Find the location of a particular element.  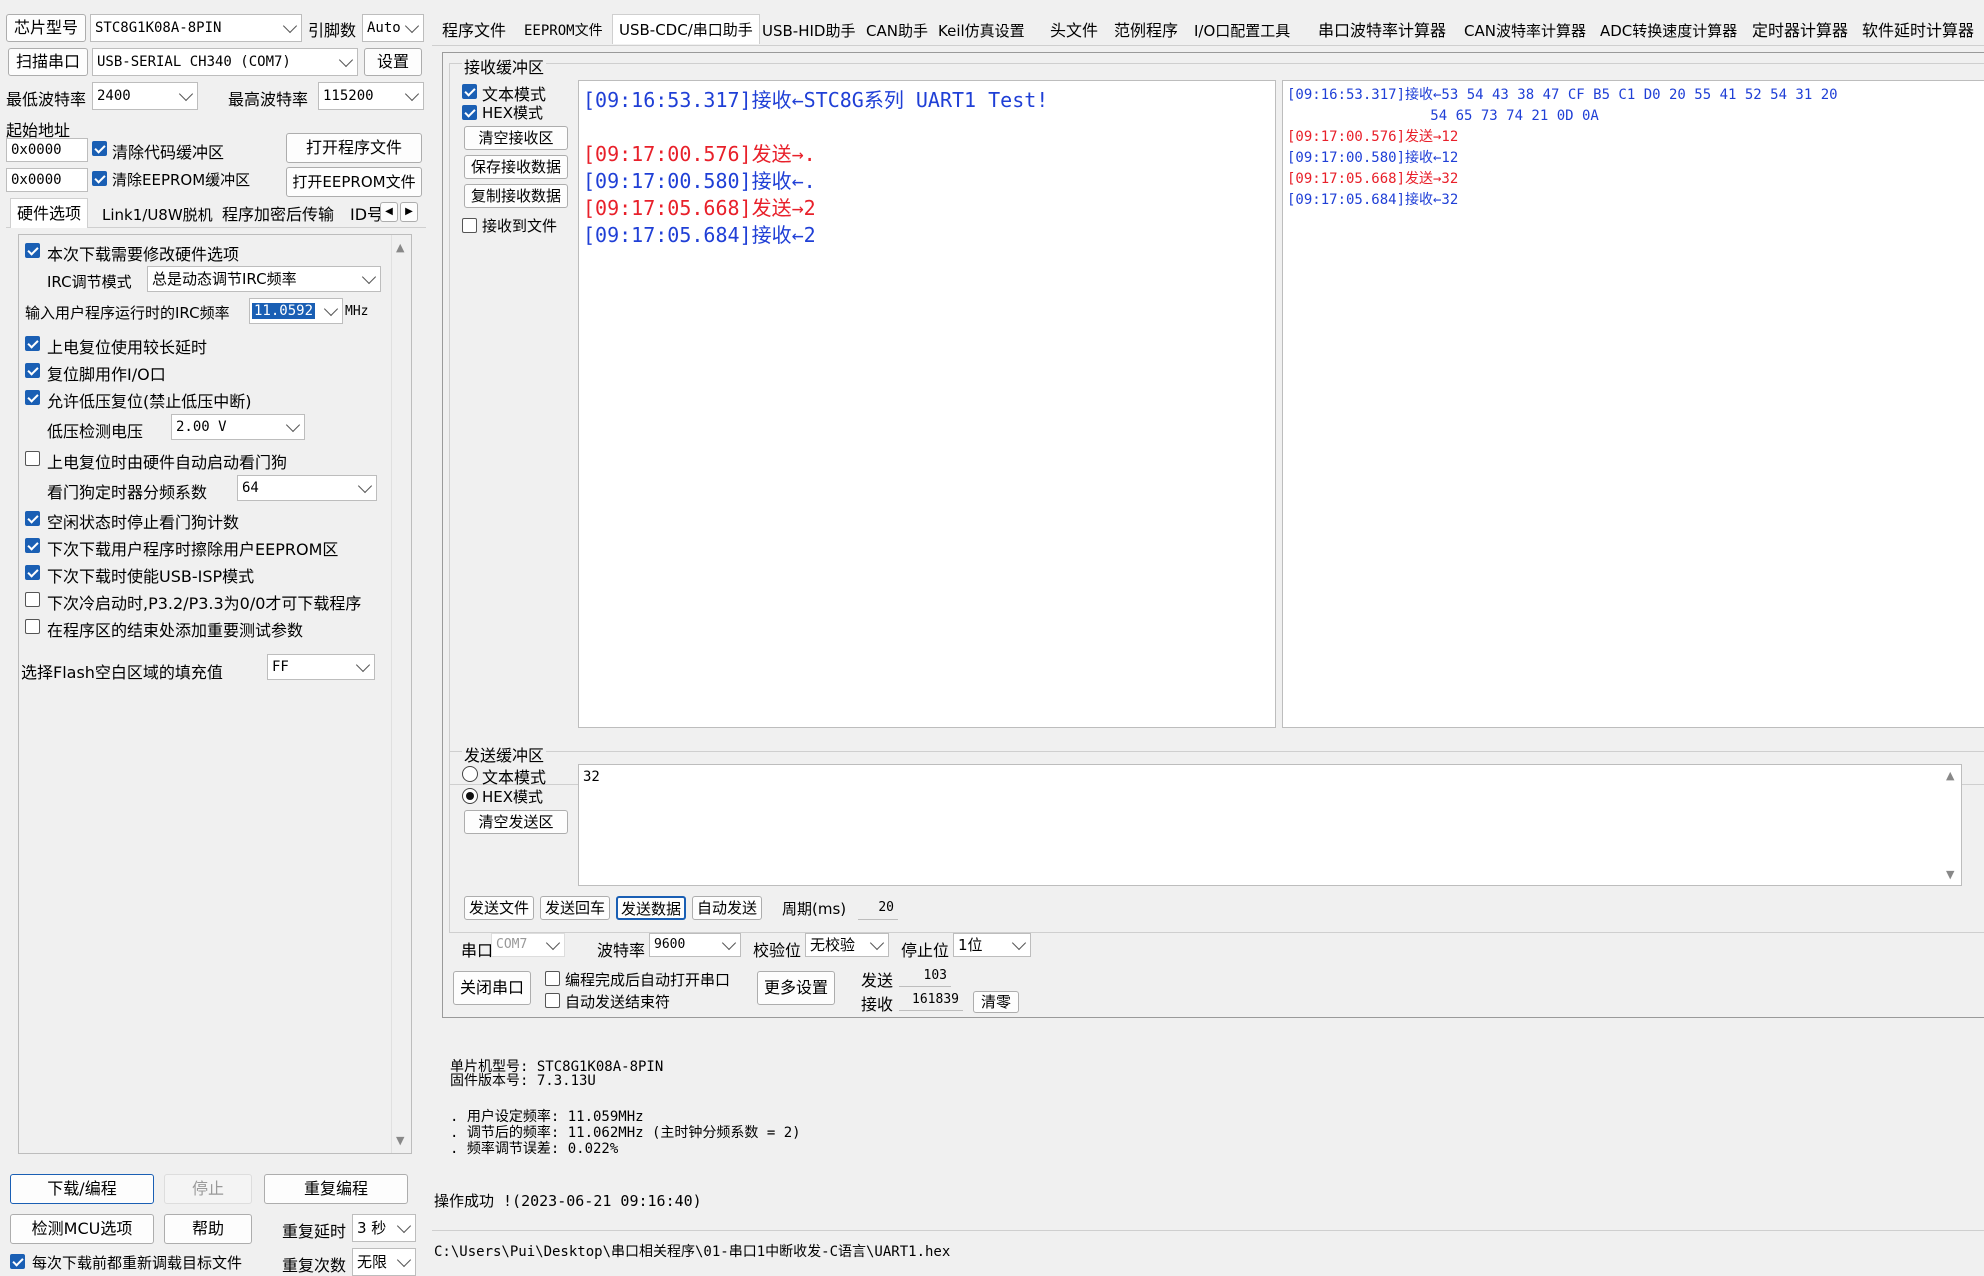

max-baud-select: 115200 is located at coordinates (371, 96).